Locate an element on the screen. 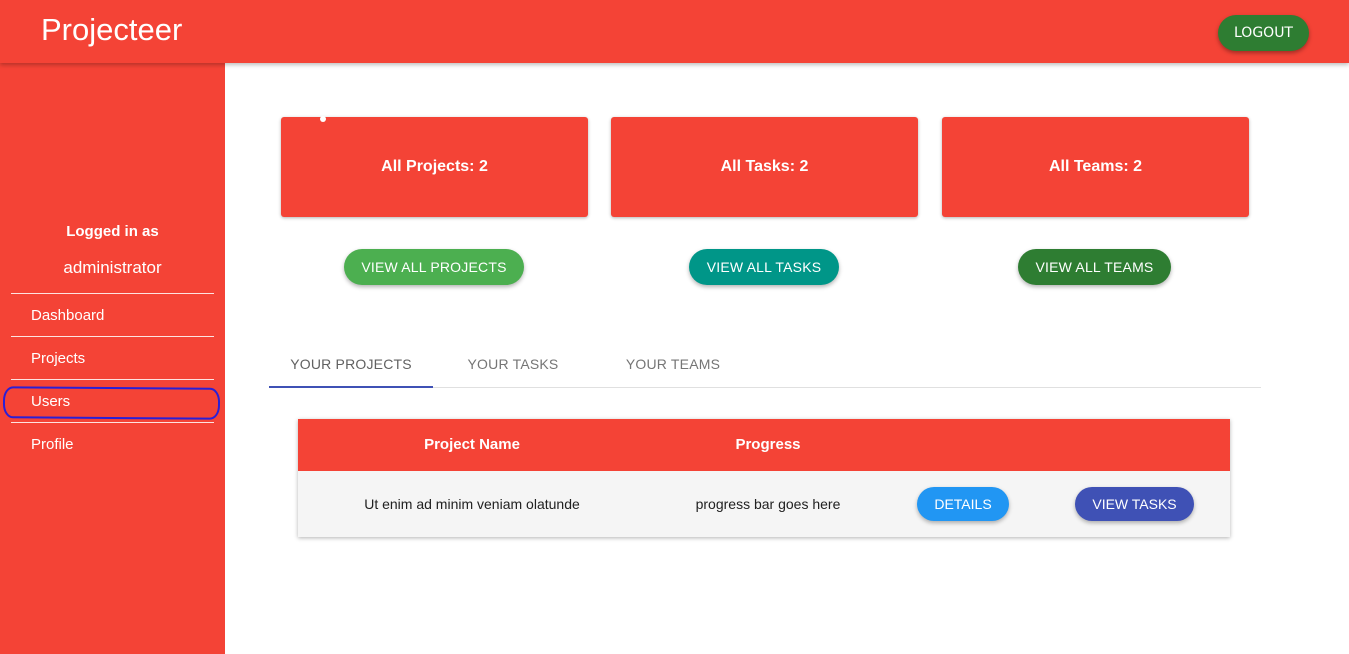 This screenshot has width=1349, height=654. view-all-tasks-button: VIEW ALL TASKS is located at coordinates (764, 267).